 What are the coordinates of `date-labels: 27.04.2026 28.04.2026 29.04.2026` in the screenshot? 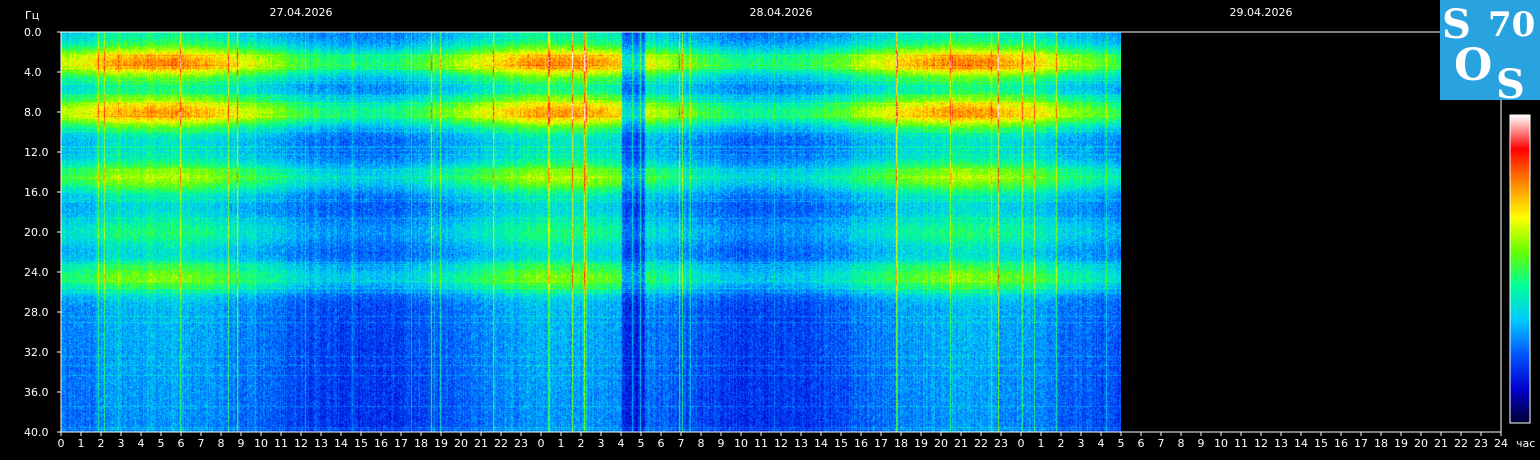 It's located at (781, 12).